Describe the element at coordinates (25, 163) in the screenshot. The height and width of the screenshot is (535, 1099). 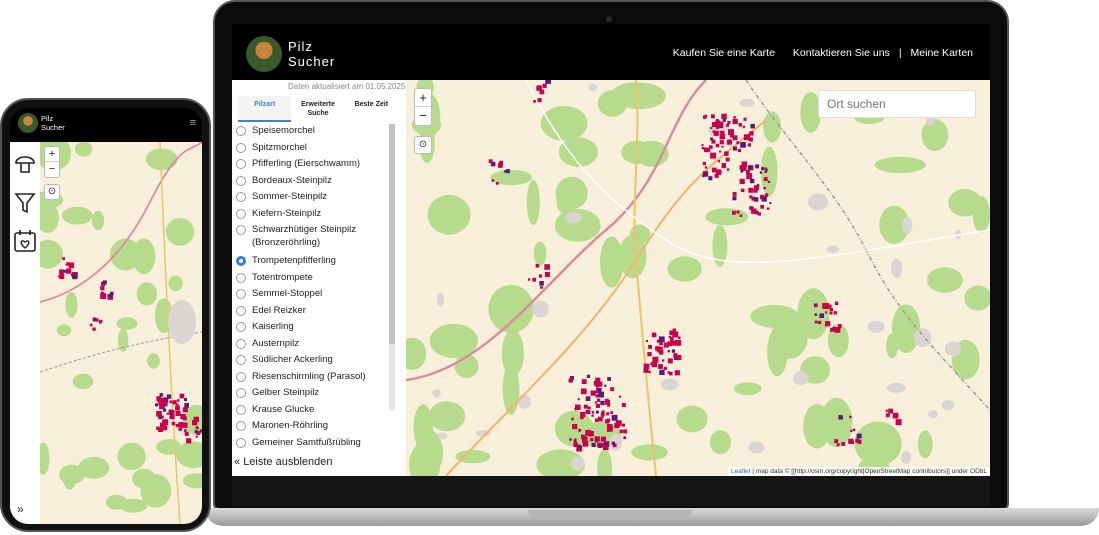
I see `mushroom-icon` at that location.